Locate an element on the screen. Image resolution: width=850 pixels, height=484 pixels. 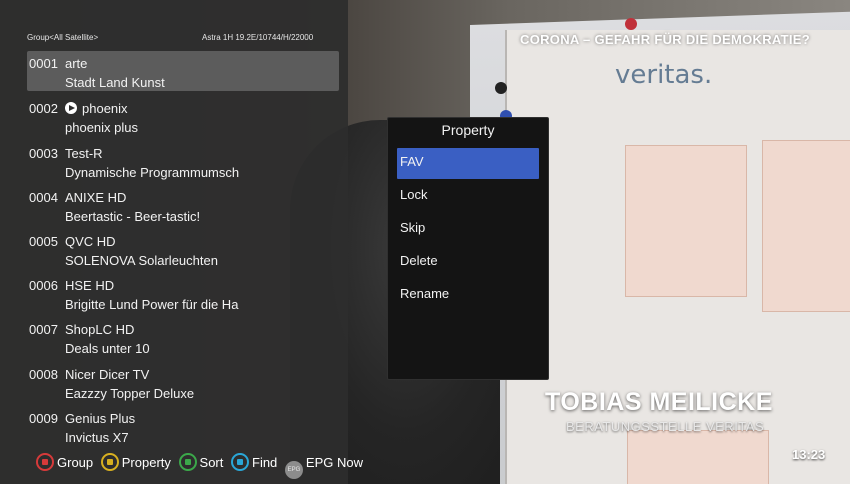
property-popup: Property FAV Lock Skip Delete Rename is located at coordinates (468, 248).